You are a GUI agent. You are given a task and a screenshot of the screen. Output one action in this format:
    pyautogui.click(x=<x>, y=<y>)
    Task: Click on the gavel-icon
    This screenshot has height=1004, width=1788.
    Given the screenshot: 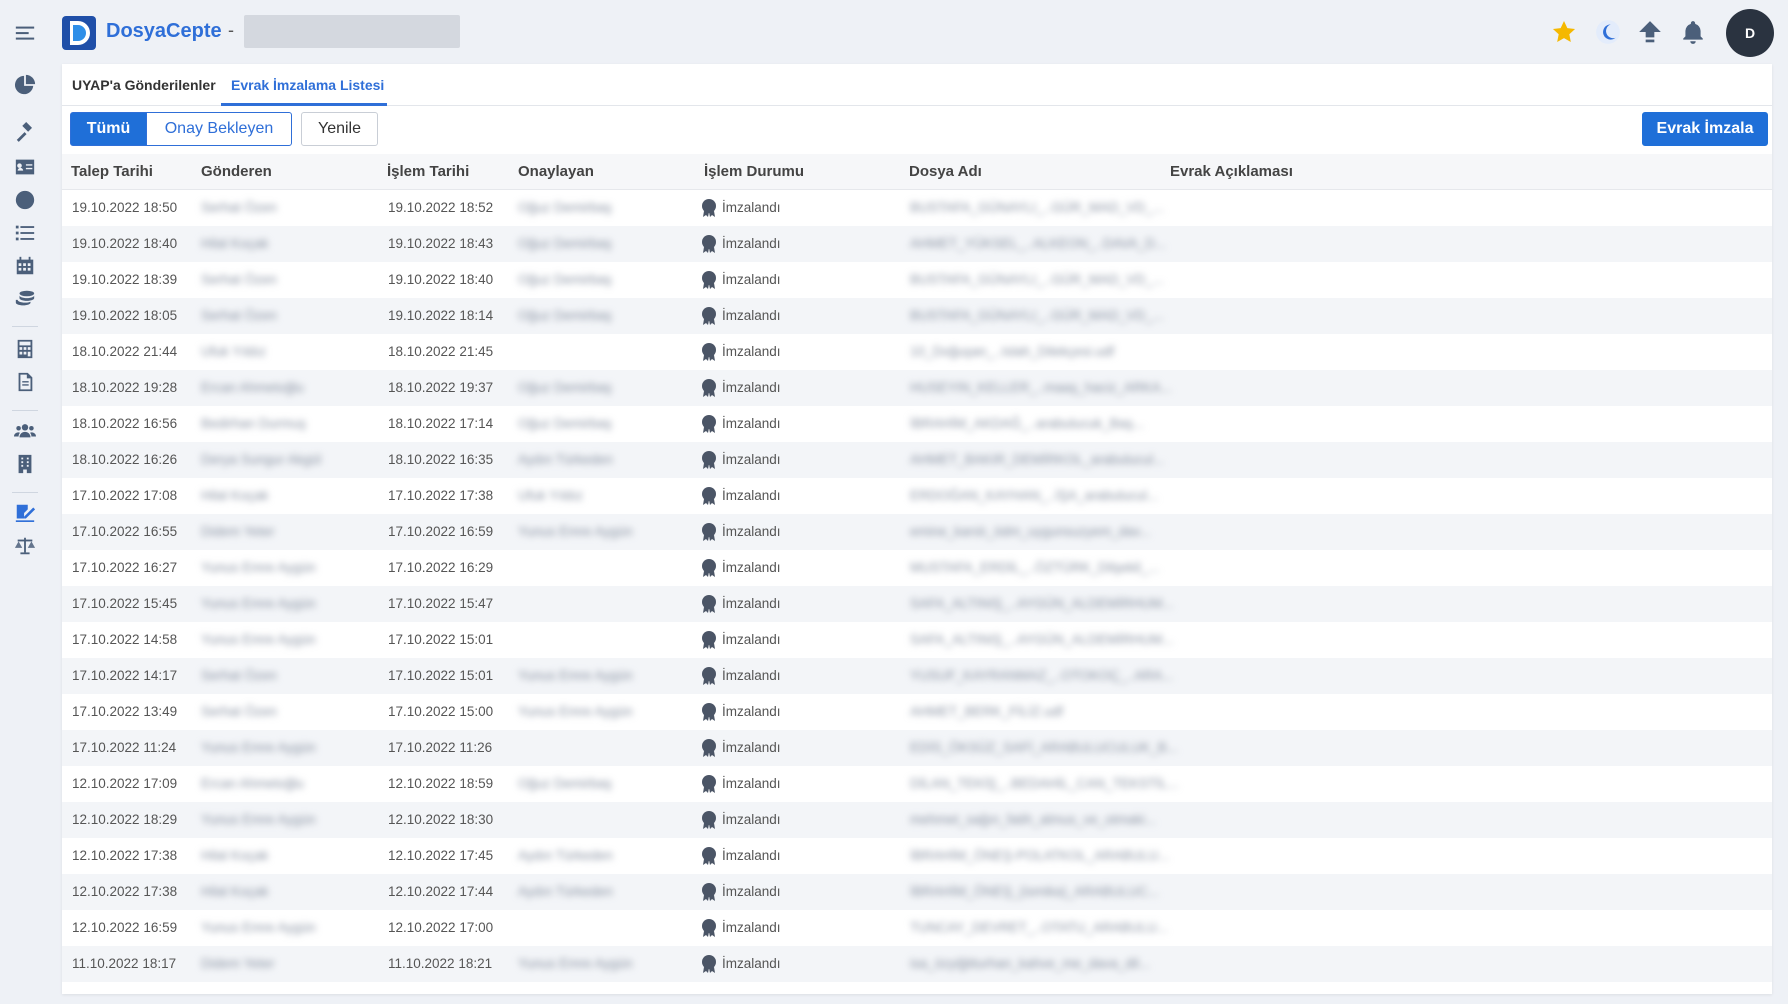 What is the action you would take?
    pyautogui.click(x=25, y=133)
    